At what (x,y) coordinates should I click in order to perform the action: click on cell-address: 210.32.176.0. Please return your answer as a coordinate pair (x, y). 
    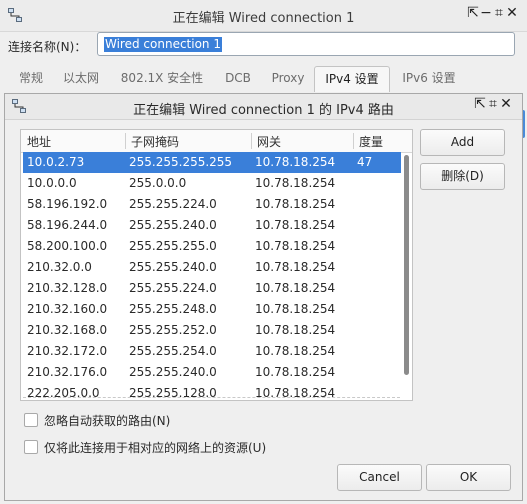
    Looking at the image, I should click on (67, 372).